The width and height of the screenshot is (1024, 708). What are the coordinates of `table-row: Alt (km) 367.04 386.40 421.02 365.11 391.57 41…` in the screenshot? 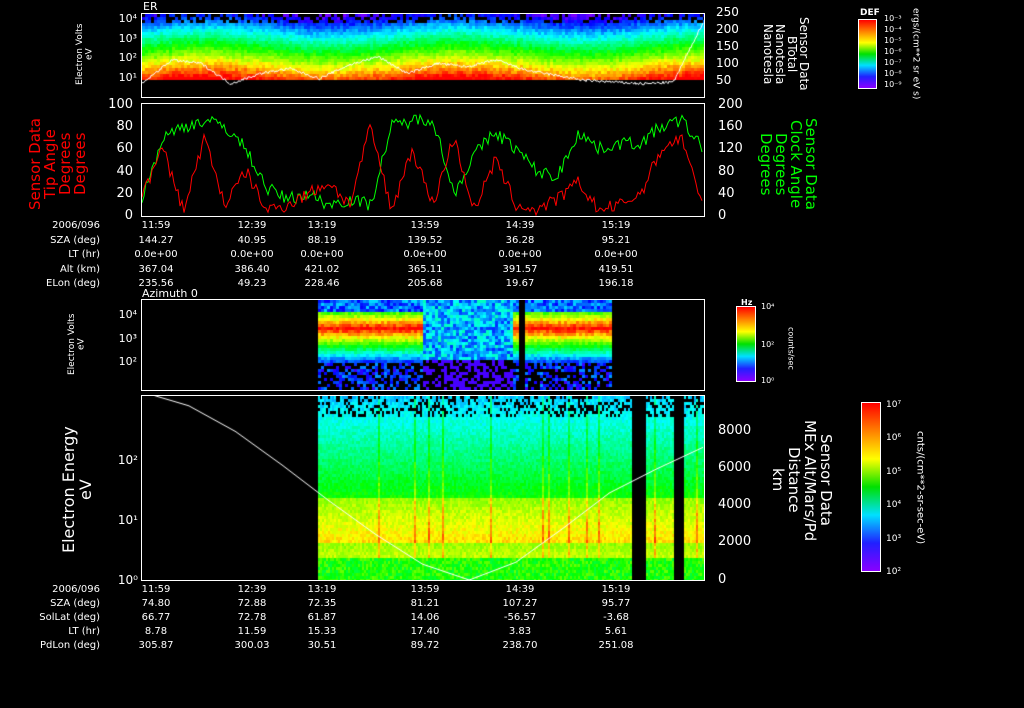 It's located at (350, 270).